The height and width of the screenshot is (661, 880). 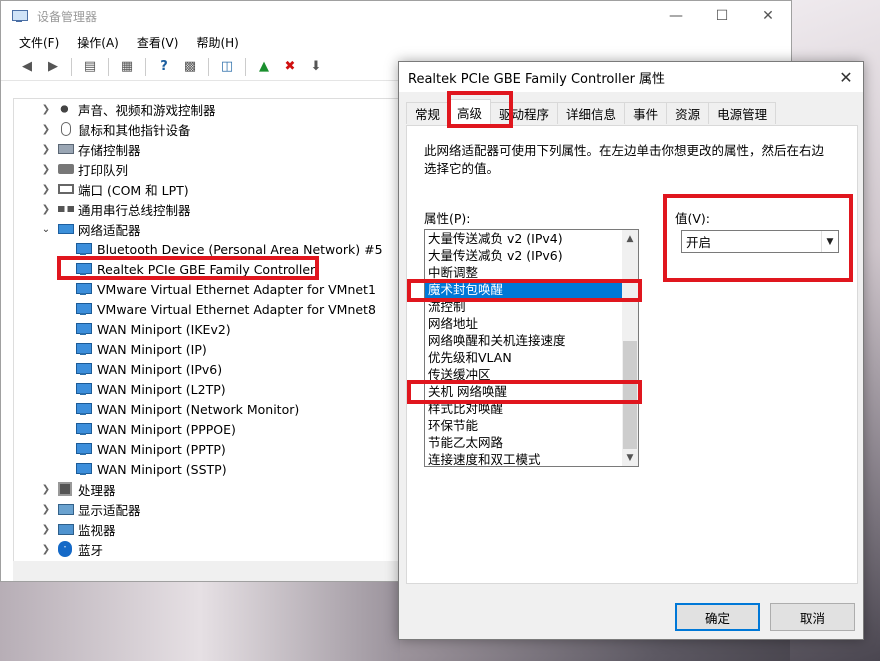 What do you see at coordinates (207, 189) in the screenshot?
I see `tree-category: ❯ 端口 (COM 和 LPT)` at bounding box center [207, 189].